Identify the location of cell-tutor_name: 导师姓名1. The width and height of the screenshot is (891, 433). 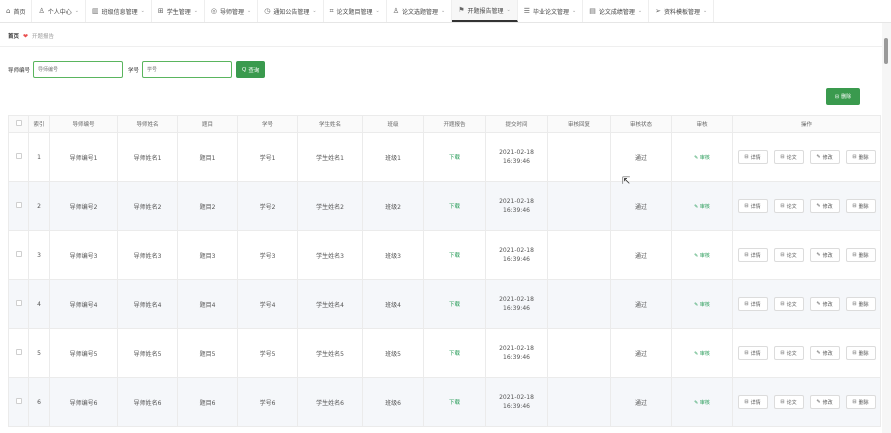
(147, 157).